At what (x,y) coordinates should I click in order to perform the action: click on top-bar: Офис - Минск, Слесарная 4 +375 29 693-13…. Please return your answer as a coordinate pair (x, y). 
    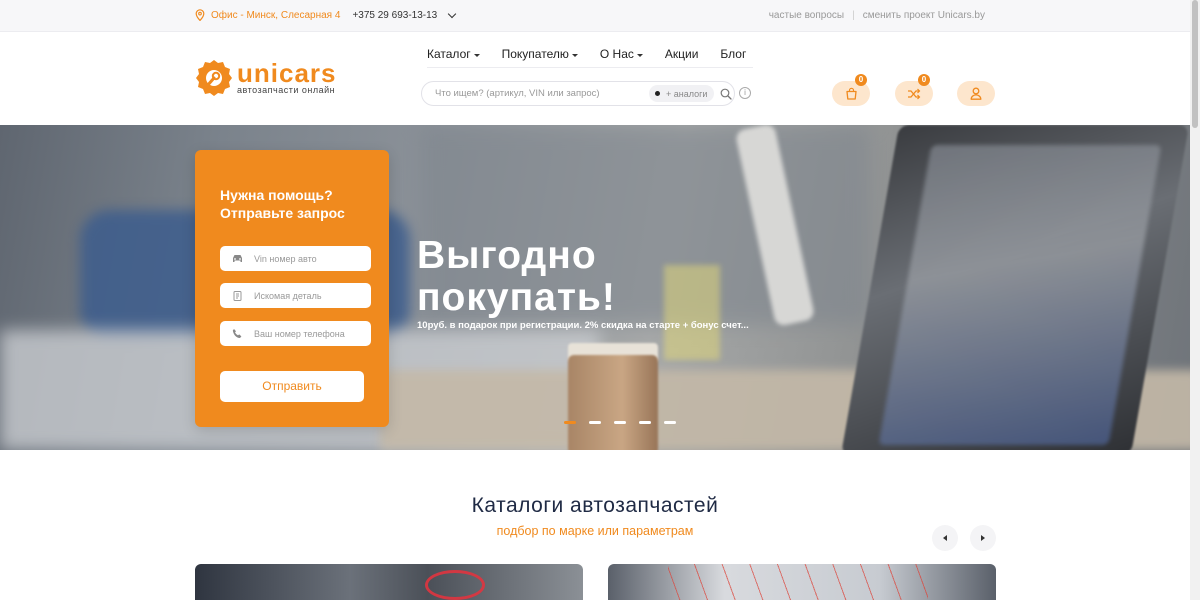
    Looking at the image, I should click on (595, 16).